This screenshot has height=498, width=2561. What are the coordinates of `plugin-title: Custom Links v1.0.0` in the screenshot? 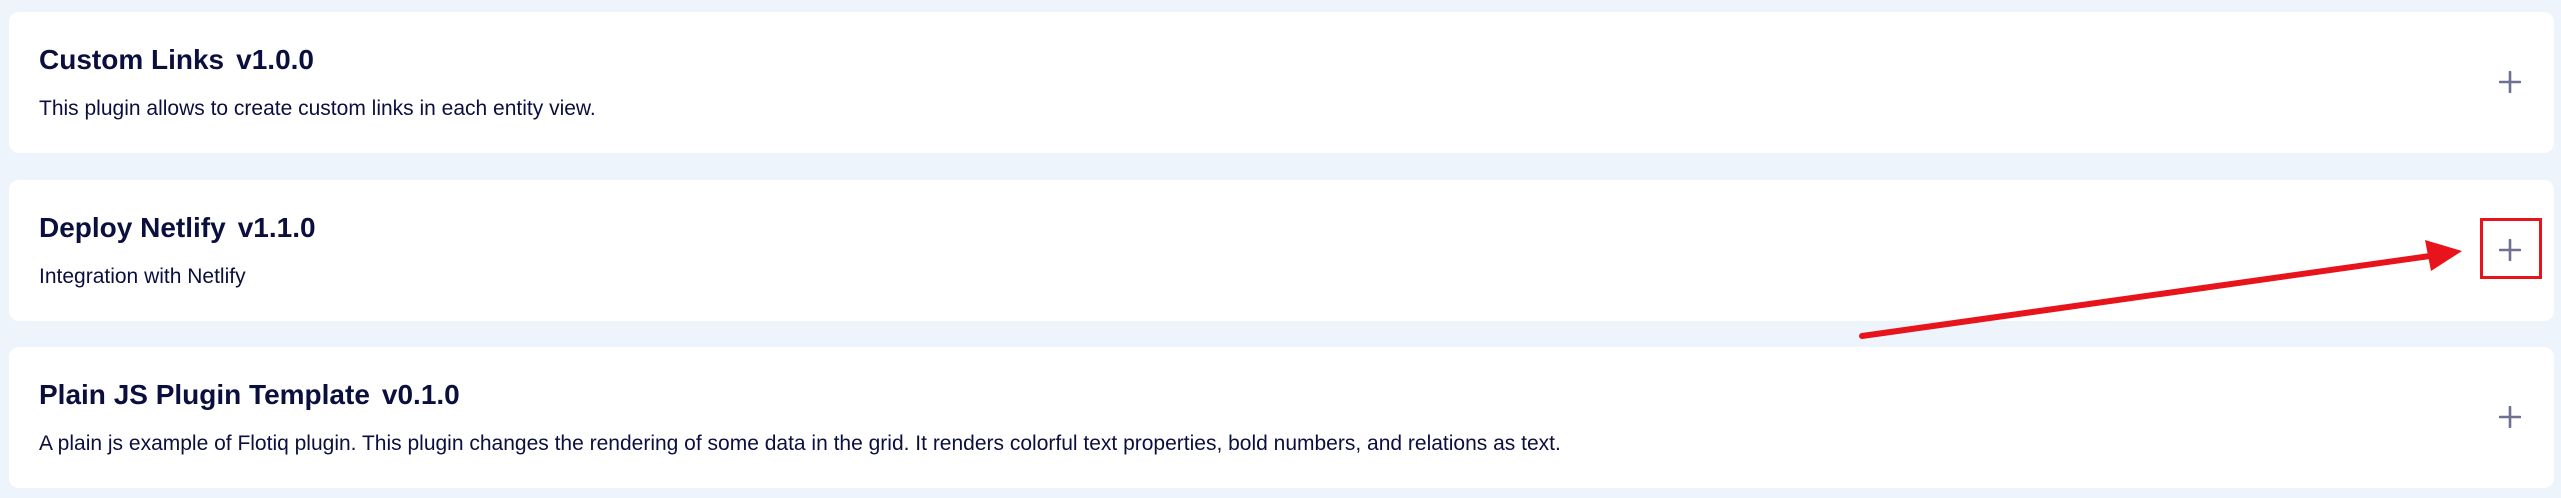 It's located at (176, 60).